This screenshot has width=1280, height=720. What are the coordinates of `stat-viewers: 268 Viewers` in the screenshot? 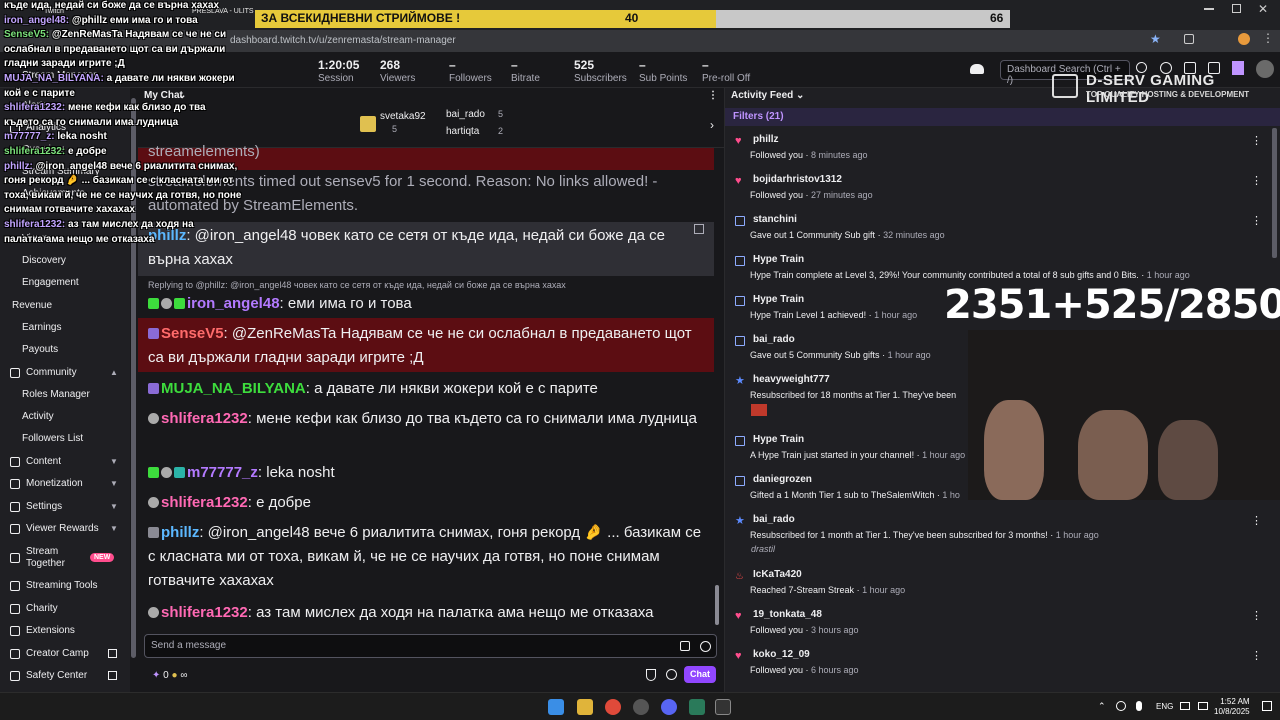 It's located at (398, 71).